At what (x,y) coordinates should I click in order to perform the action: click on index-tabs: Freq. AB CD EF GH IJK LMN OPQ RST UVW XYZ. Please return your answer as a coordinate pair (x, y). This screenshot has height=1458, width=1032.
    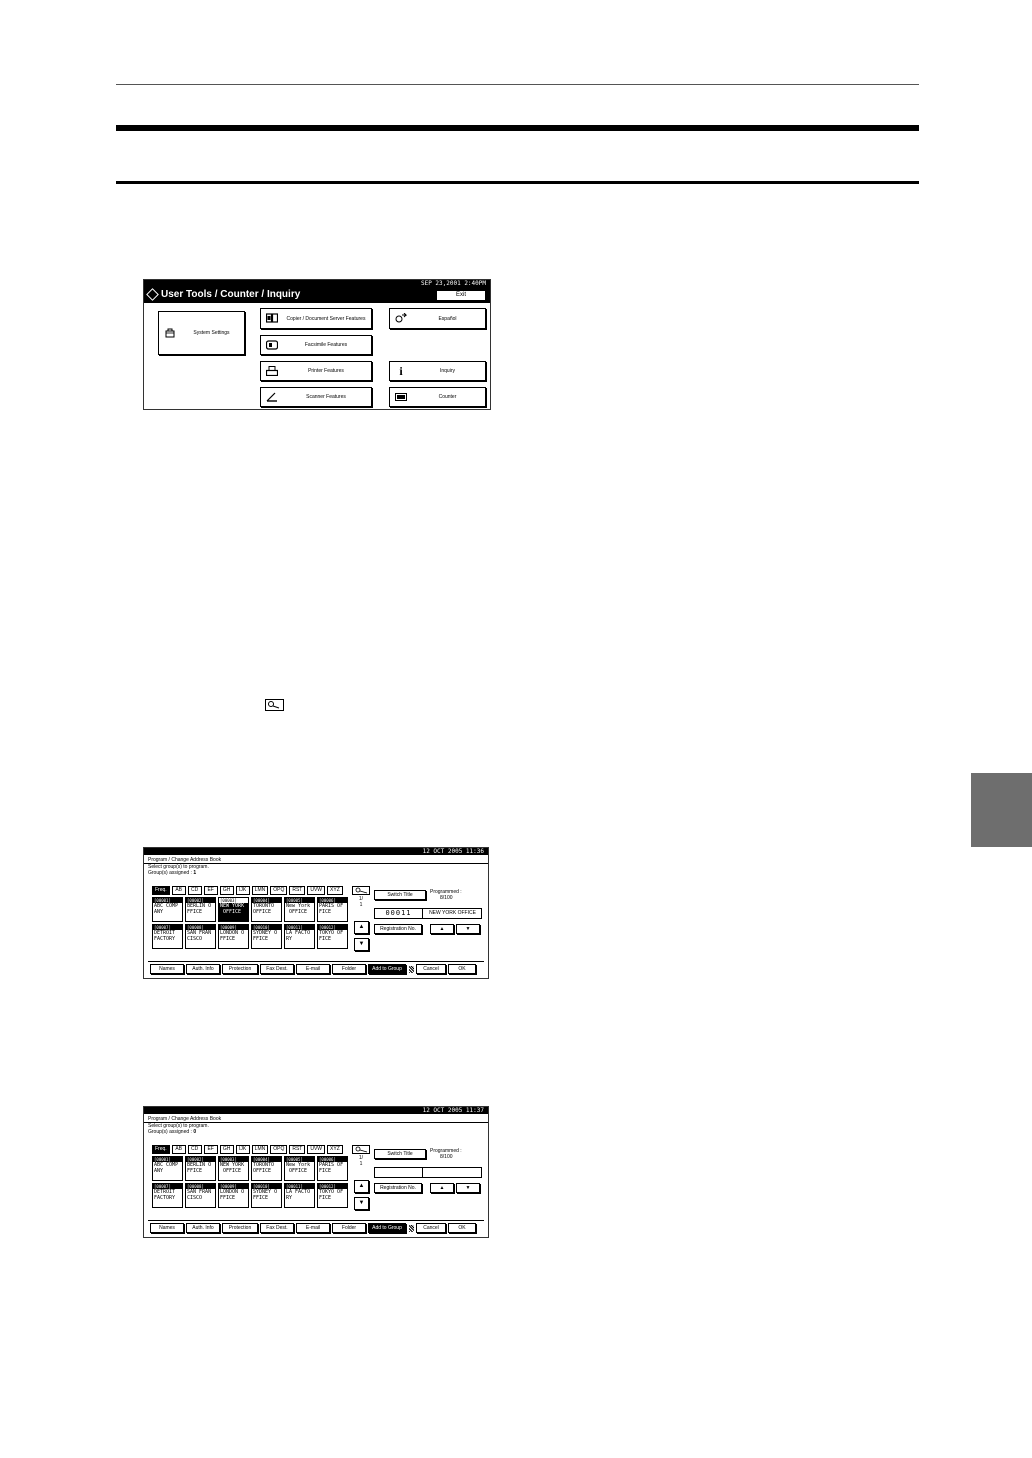
    Looking at the image, I should click on (247, 1149).